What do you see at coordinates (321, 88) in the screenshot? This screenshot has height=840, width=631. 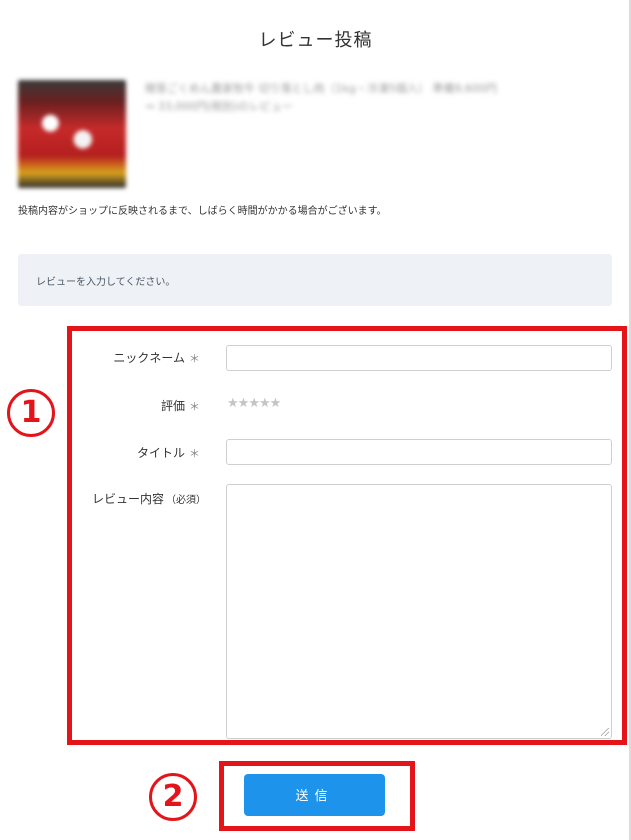 I see `product-name-line1: 贈答ごくめん農家牧牛 切り落とし肉（1kg・冷凍5個入） 準備9,600円` at bounding box center [321, 88].